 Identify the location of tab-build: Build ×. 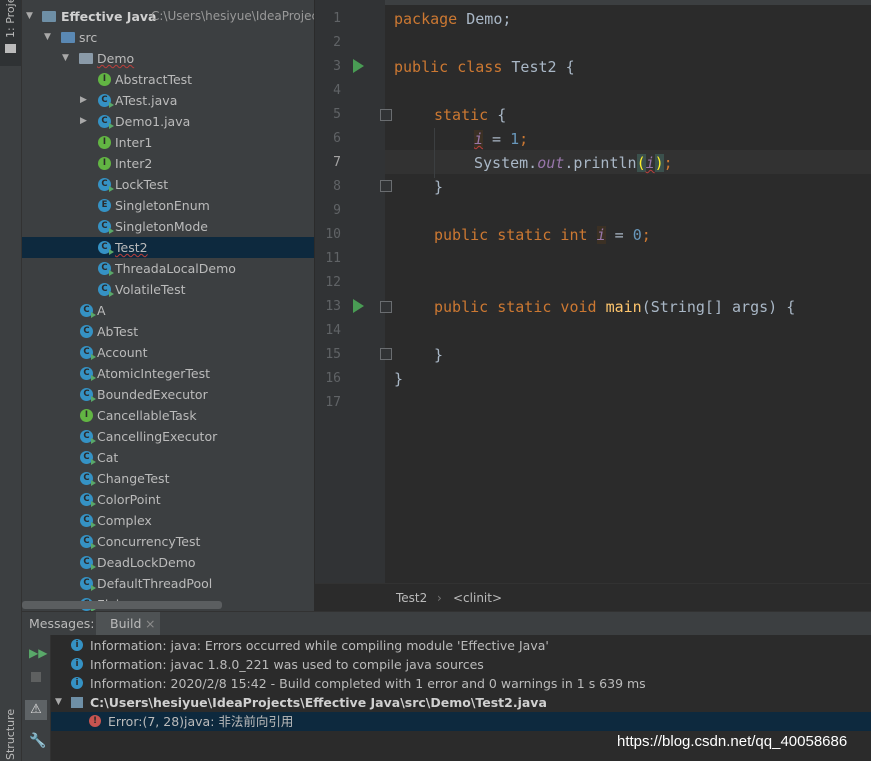
(128, 624).